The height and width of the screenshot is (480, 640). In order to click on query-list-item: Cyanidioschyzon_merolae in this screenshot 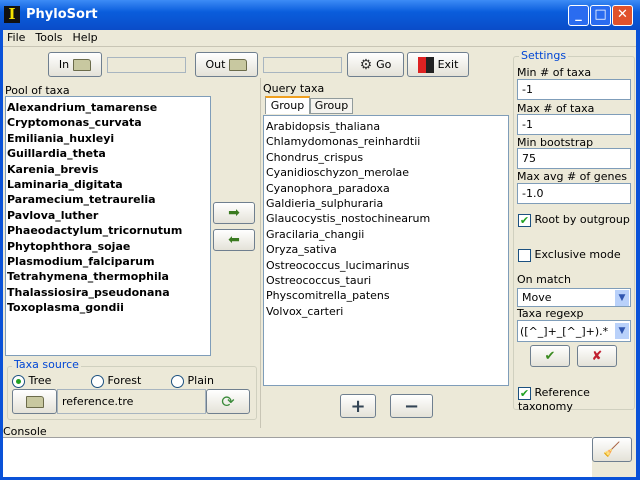, I will do `click(386, 172)`.